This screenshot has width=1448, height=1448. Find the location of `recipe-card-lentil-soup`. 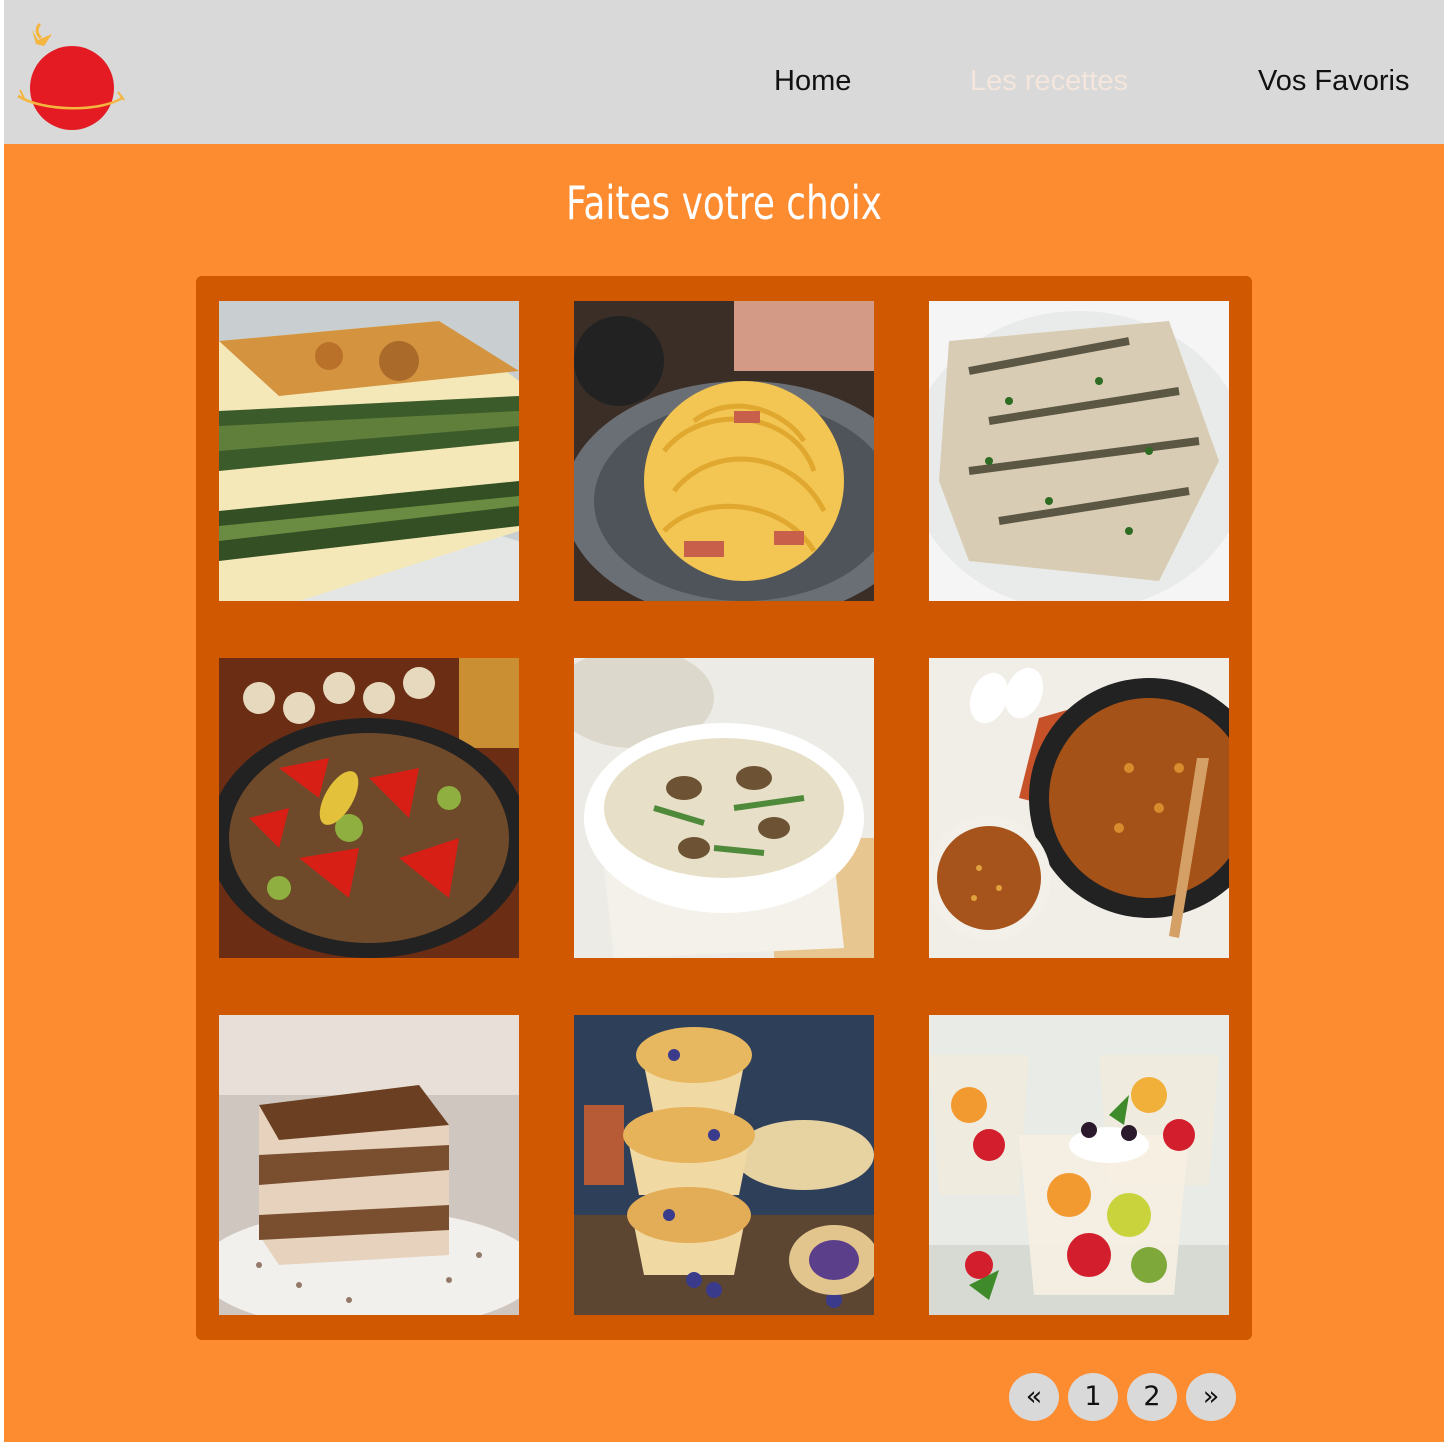

recipe-card-lentil-soup is located at coordinates (1079, 808).